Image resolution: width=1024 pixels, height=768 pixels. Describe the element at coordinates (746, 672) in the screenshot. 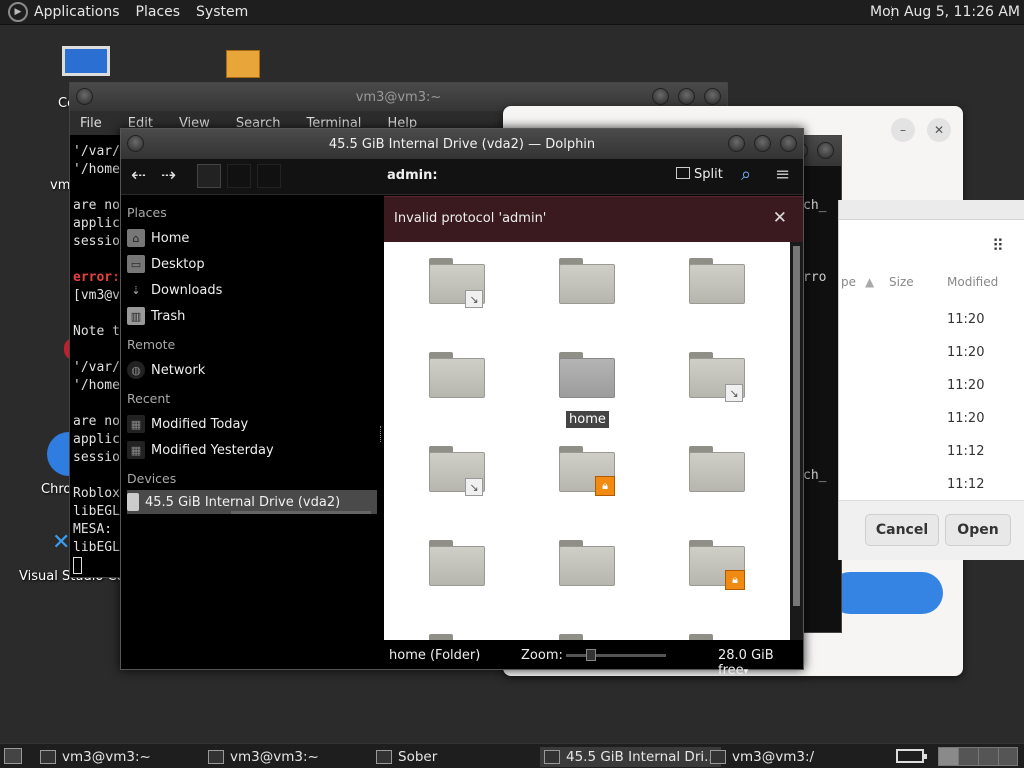

I see `chevron-down-icon: ▾` at that location.